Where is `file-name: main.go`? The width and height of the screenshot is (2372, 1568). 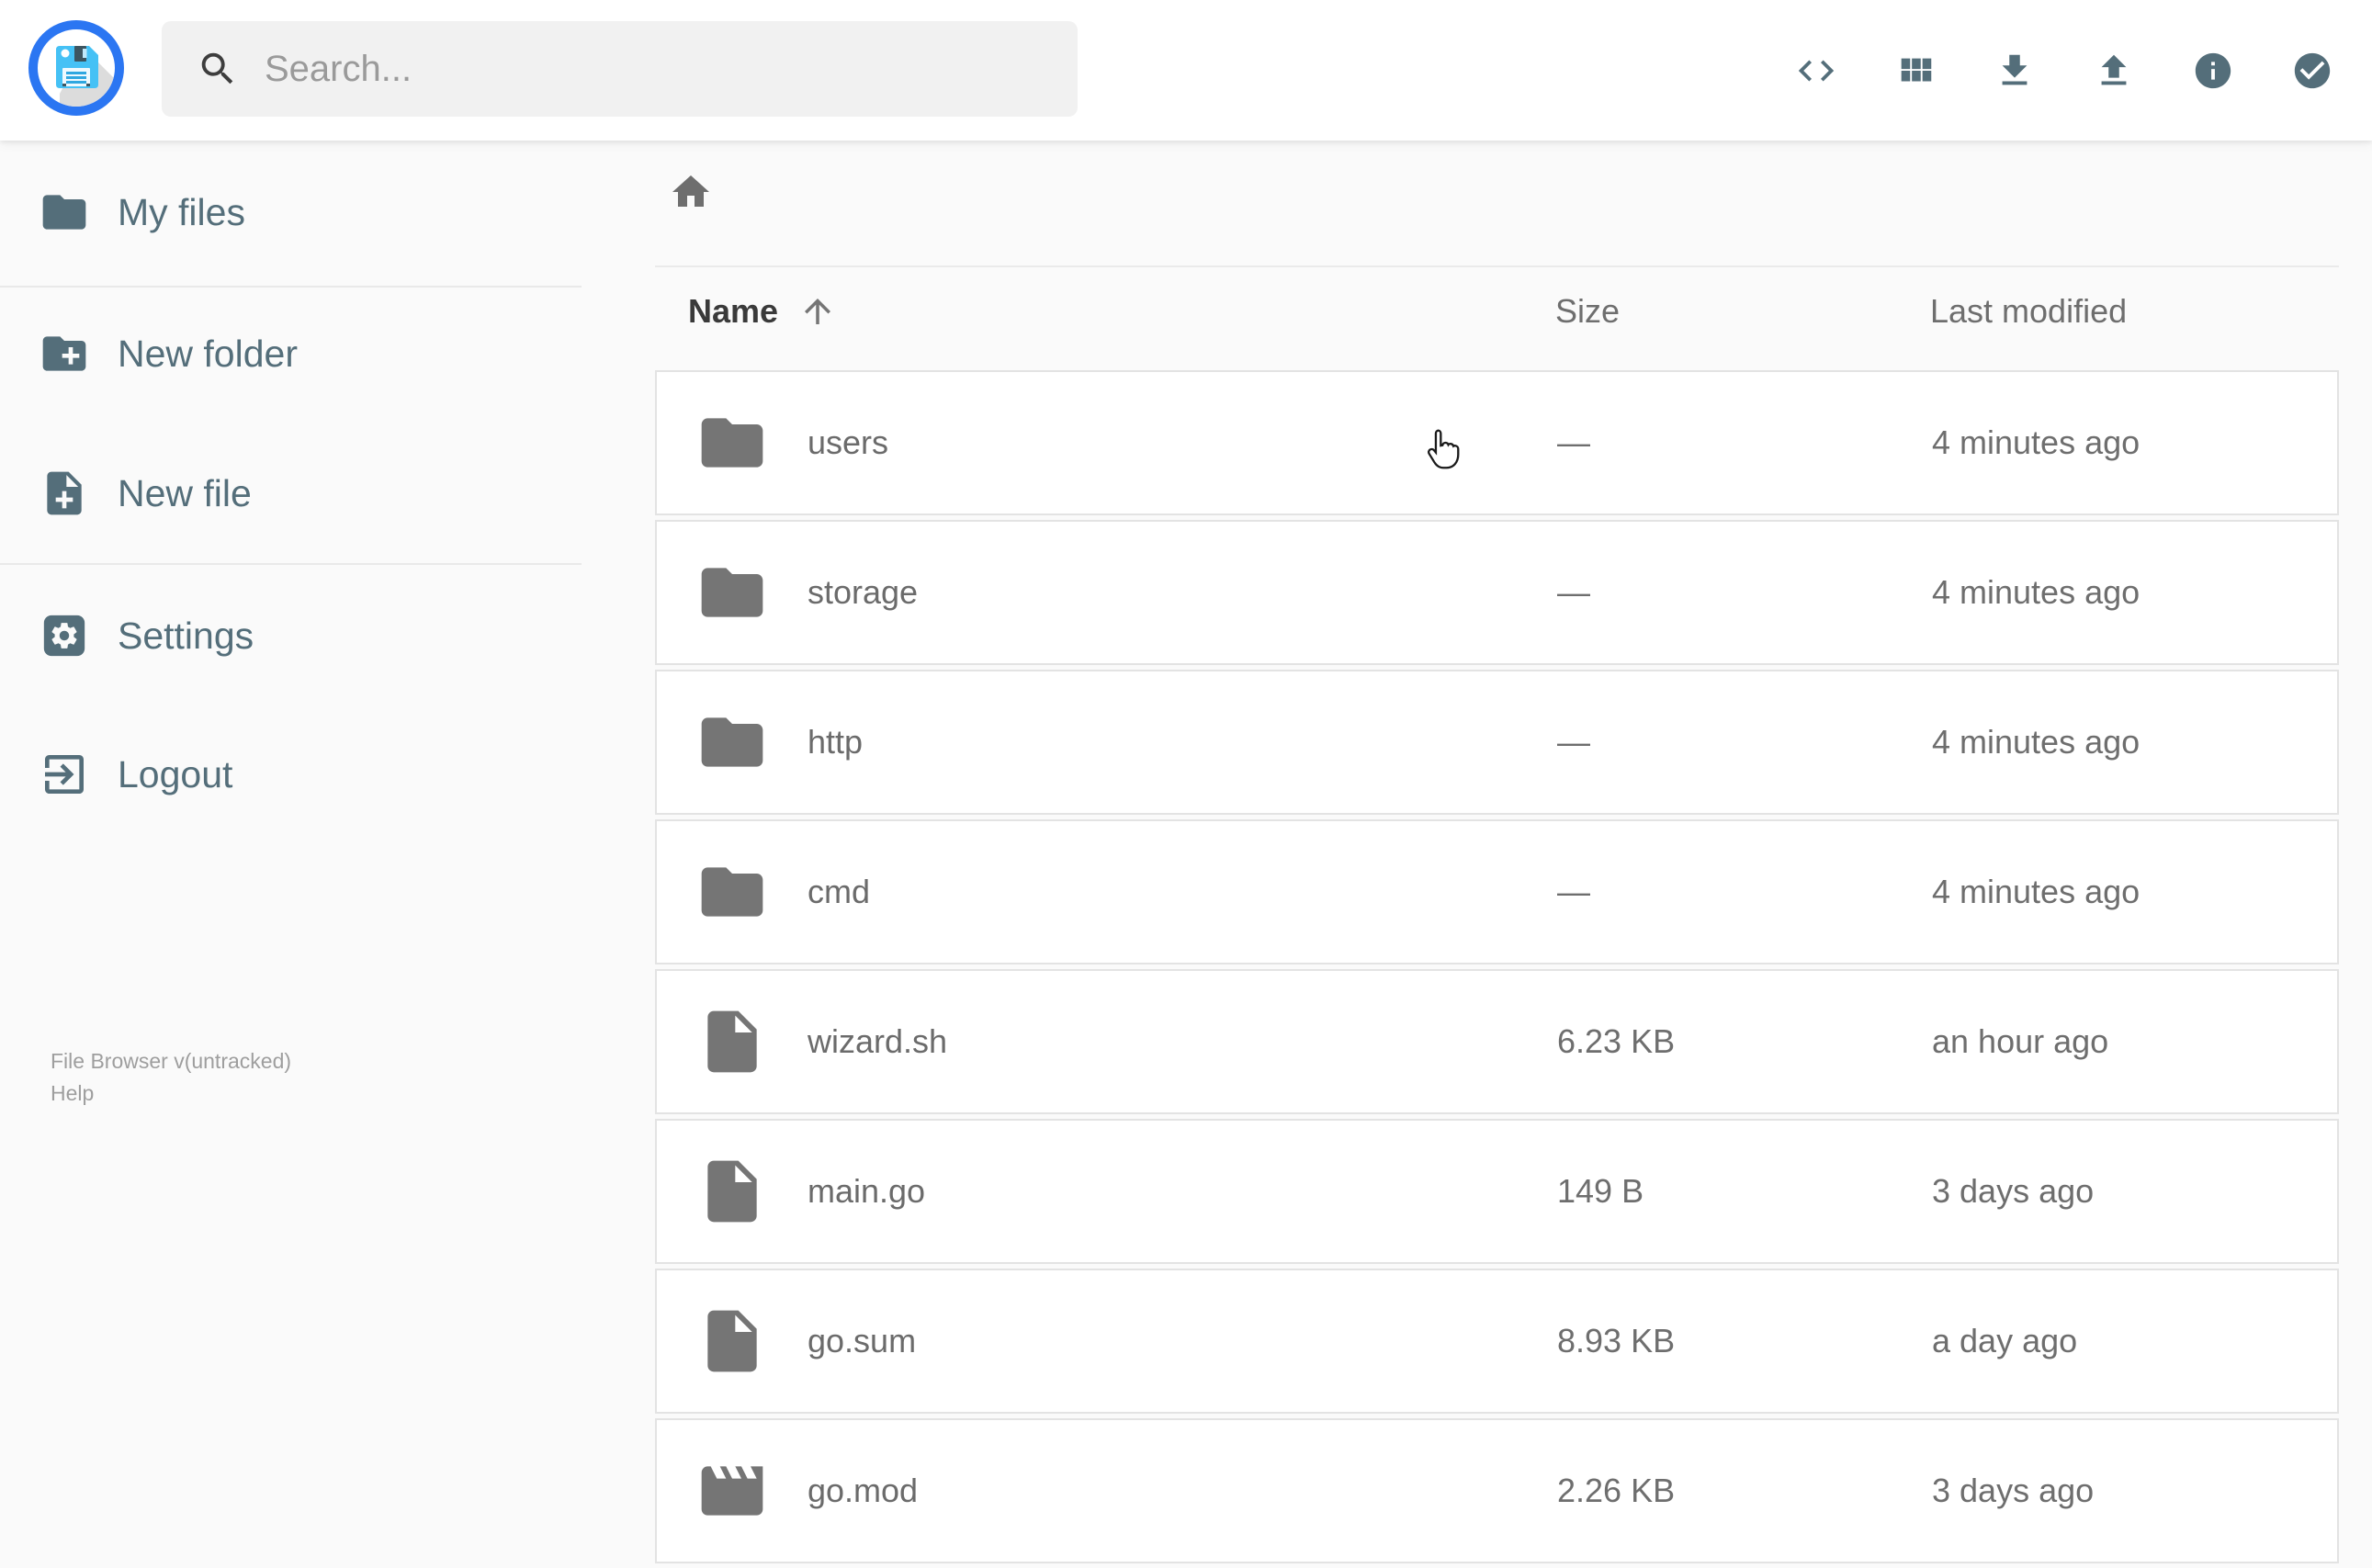
file-name: main.go is located at coordinates (867, 1191).